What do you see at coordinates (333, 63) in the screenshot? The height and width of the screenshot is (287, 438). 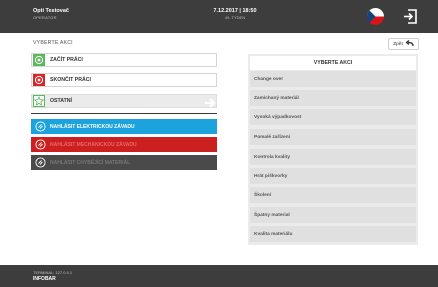 I see `panel-title: VYBERTE AKCI` at bounding box center [333, 63].